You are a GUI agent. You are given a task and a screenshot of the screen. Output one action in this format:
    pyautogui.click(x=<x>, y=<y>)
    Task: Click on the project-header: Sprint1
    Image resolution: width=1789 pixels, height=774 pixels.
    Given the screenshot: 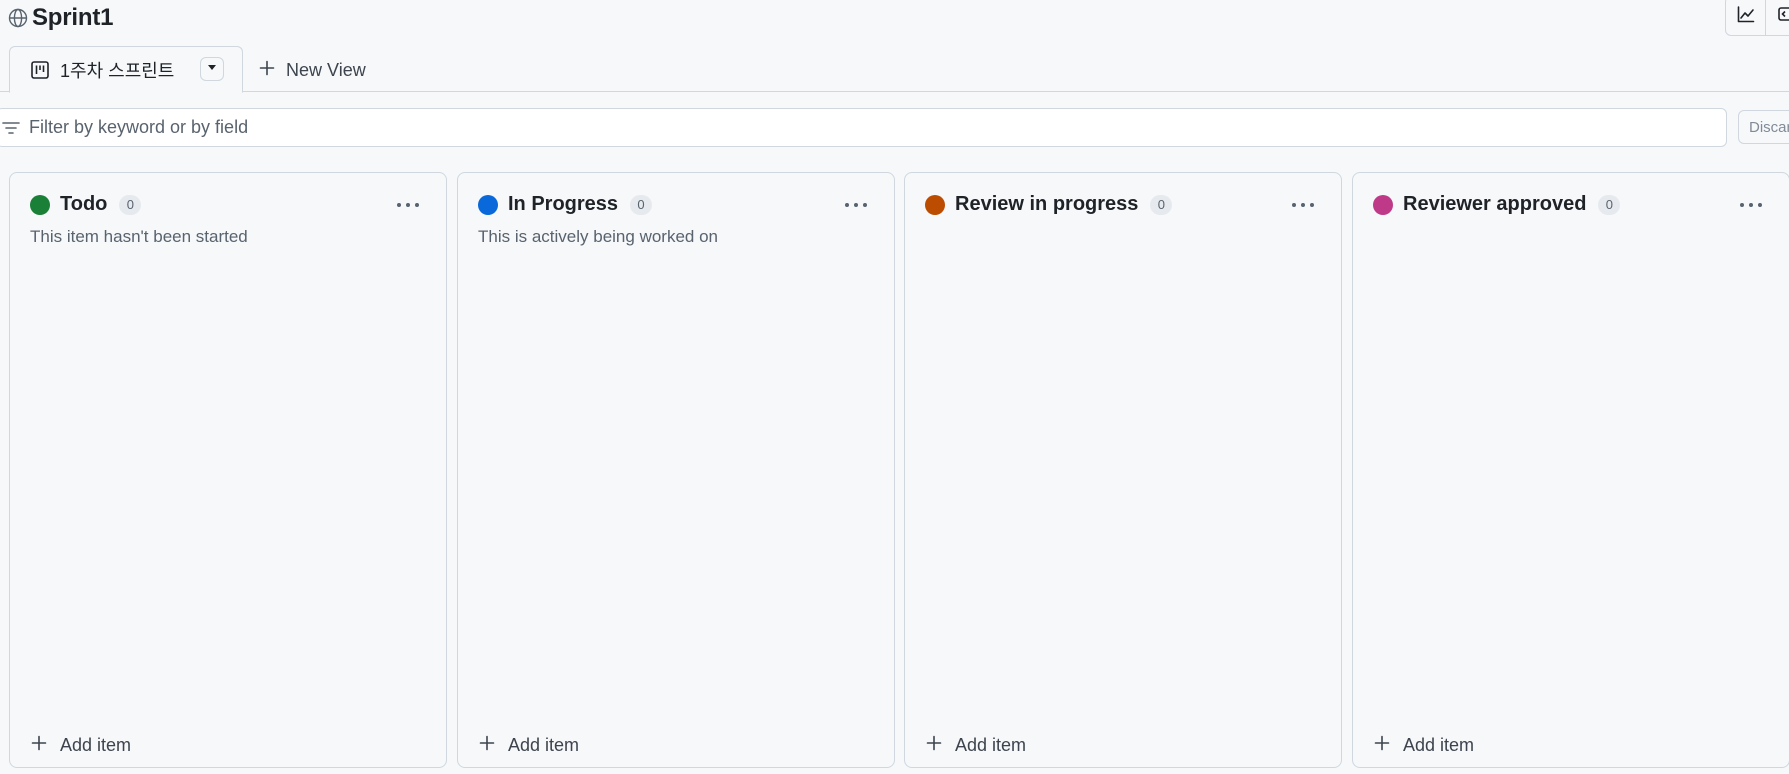 What is the action you would take?
    pyautogui.click(x=894, y=19)
    